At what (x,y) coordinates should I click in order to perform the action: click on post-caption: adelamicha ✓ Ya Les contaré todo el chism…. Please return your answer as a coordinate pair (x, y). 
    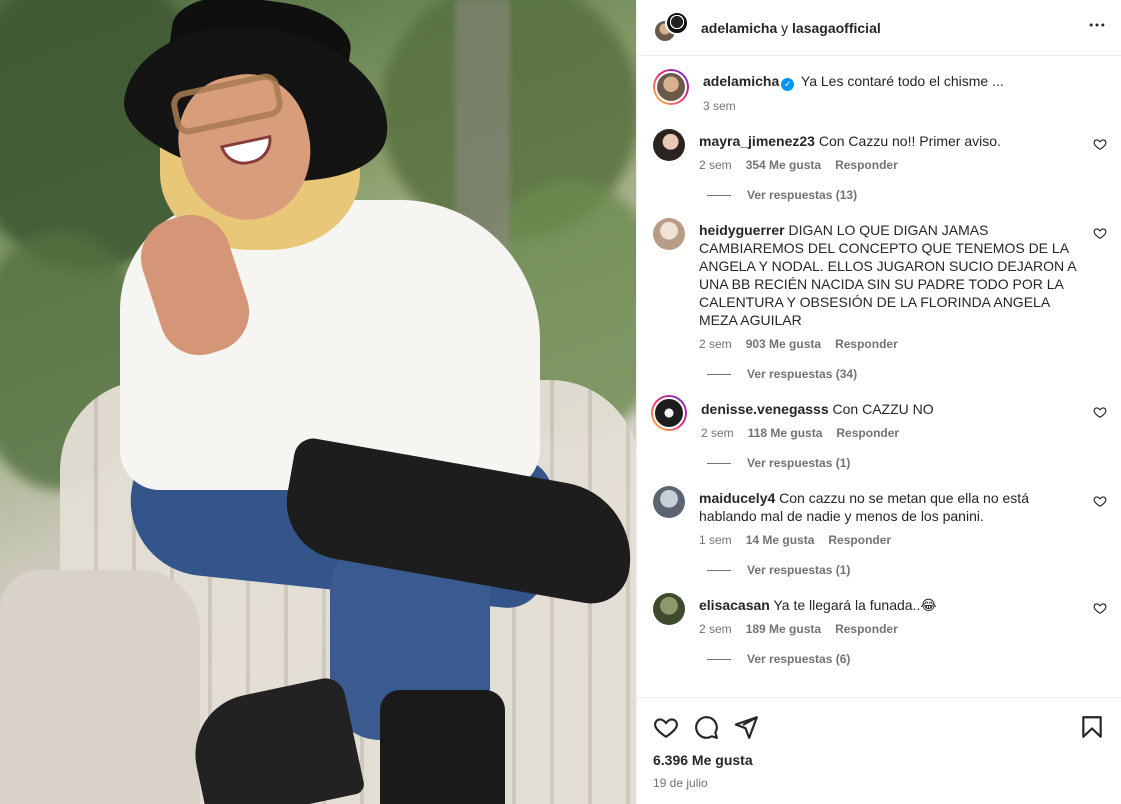
    Looking at the image, I should click on (879, 85).